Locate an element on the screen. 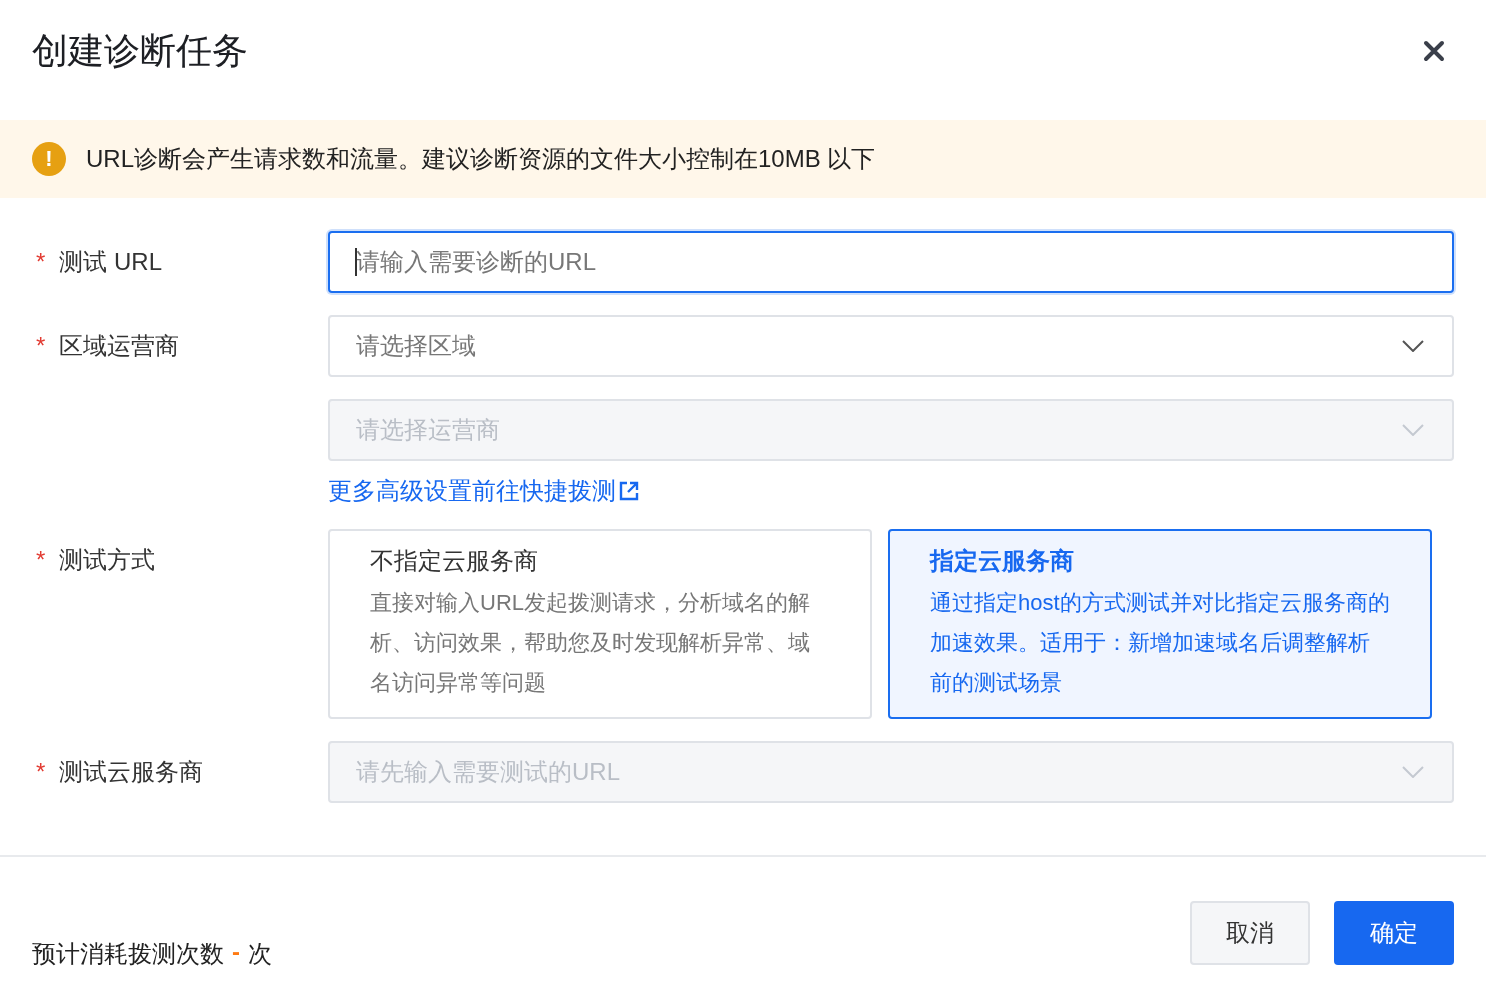  option-title: 指定云服务商 is located at coordinates (1002, 561).